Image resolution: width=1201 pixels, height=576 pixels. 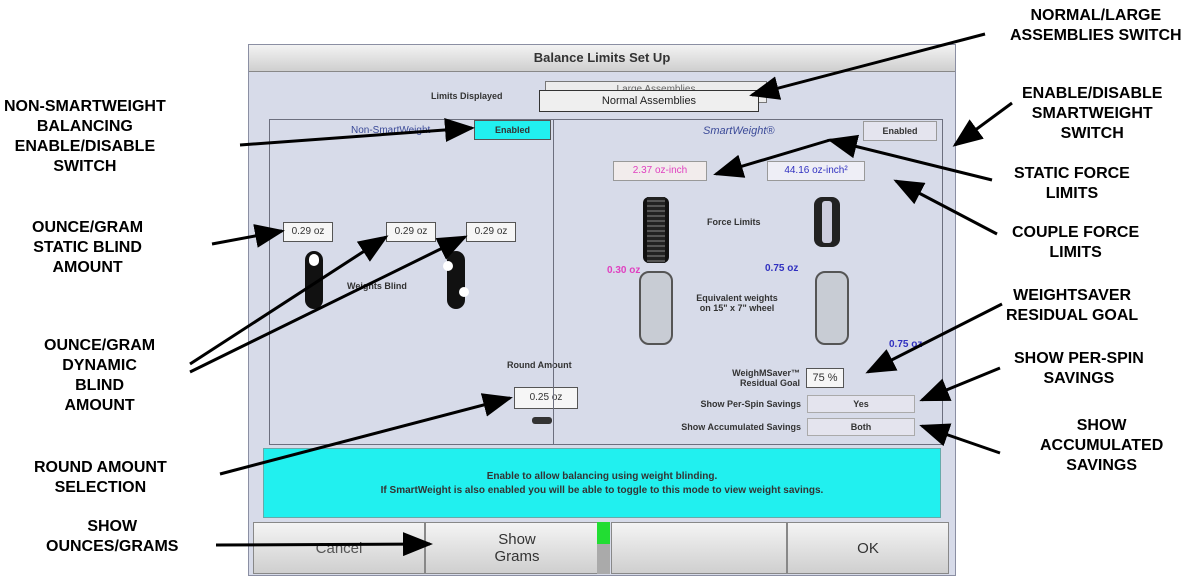 I want to click on non-smartweight-toggle: Enabled, so click(x=512, y=130).